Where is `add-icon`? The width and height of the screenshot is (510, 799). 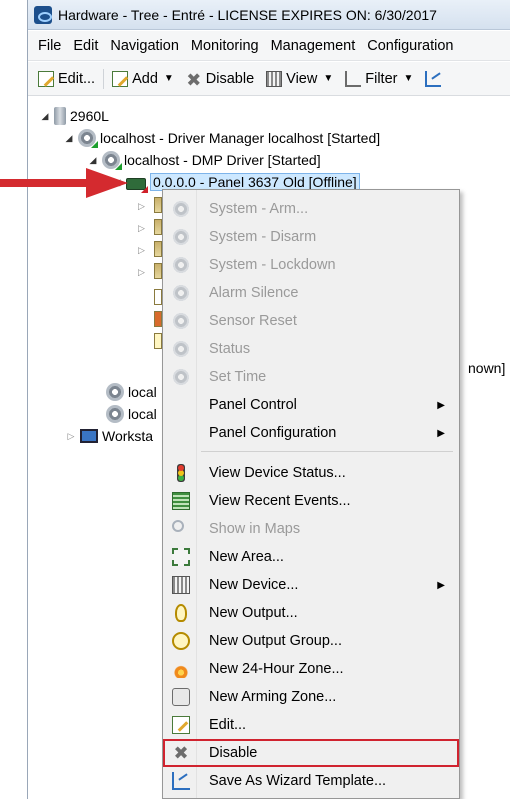
add-icon is located at coordinates (120, 78).